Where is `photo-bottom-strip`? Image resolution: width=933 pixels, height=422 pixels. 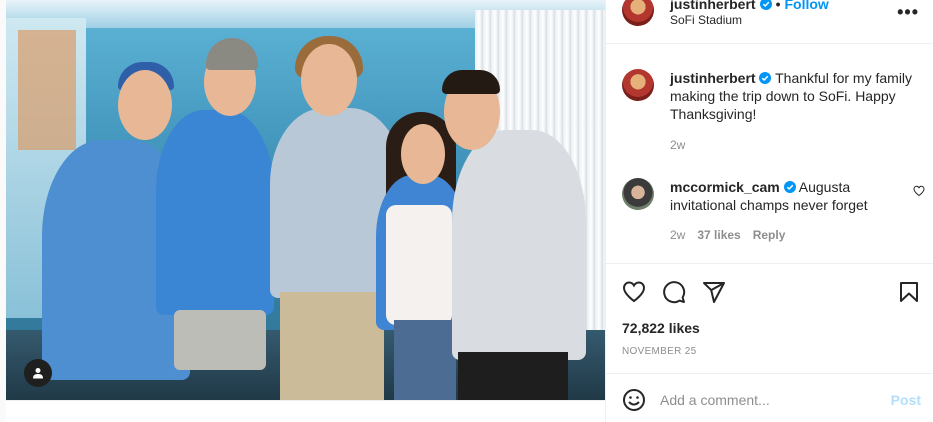 photo-bottom-strip is located at coordinates (305, 411).